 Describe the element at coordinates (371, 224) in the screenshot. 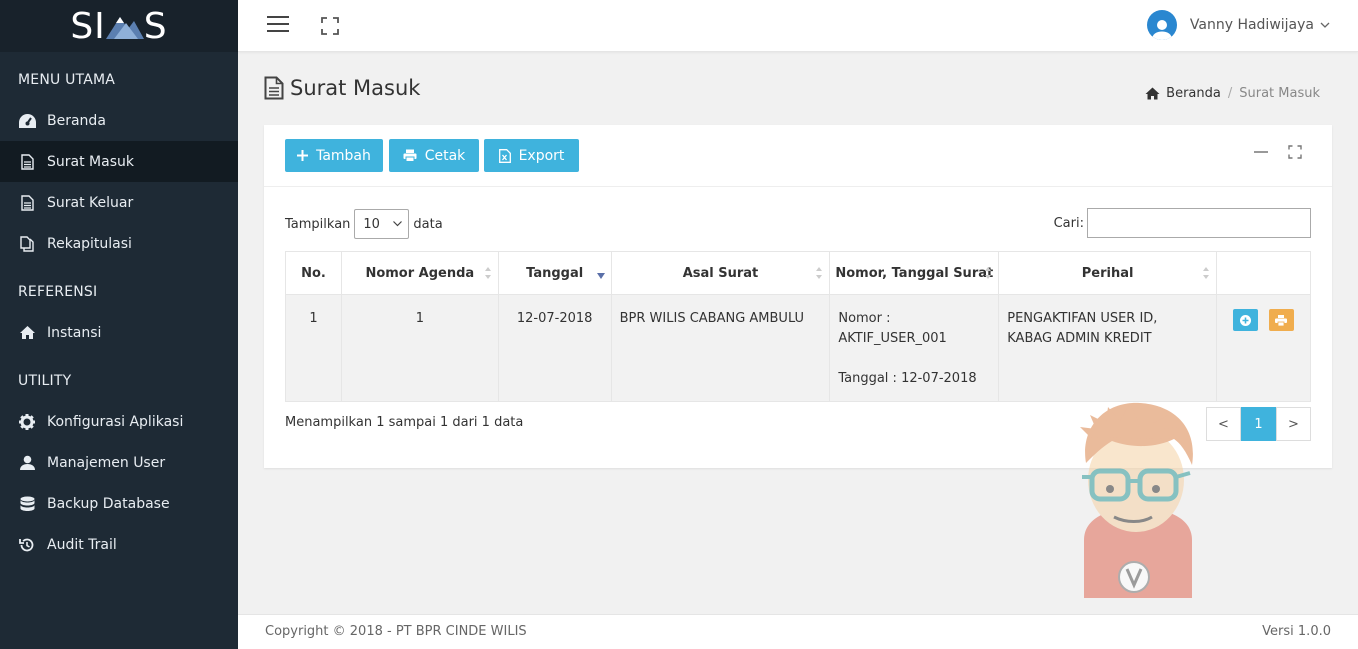

I see `page-size-value: 10` at that location.